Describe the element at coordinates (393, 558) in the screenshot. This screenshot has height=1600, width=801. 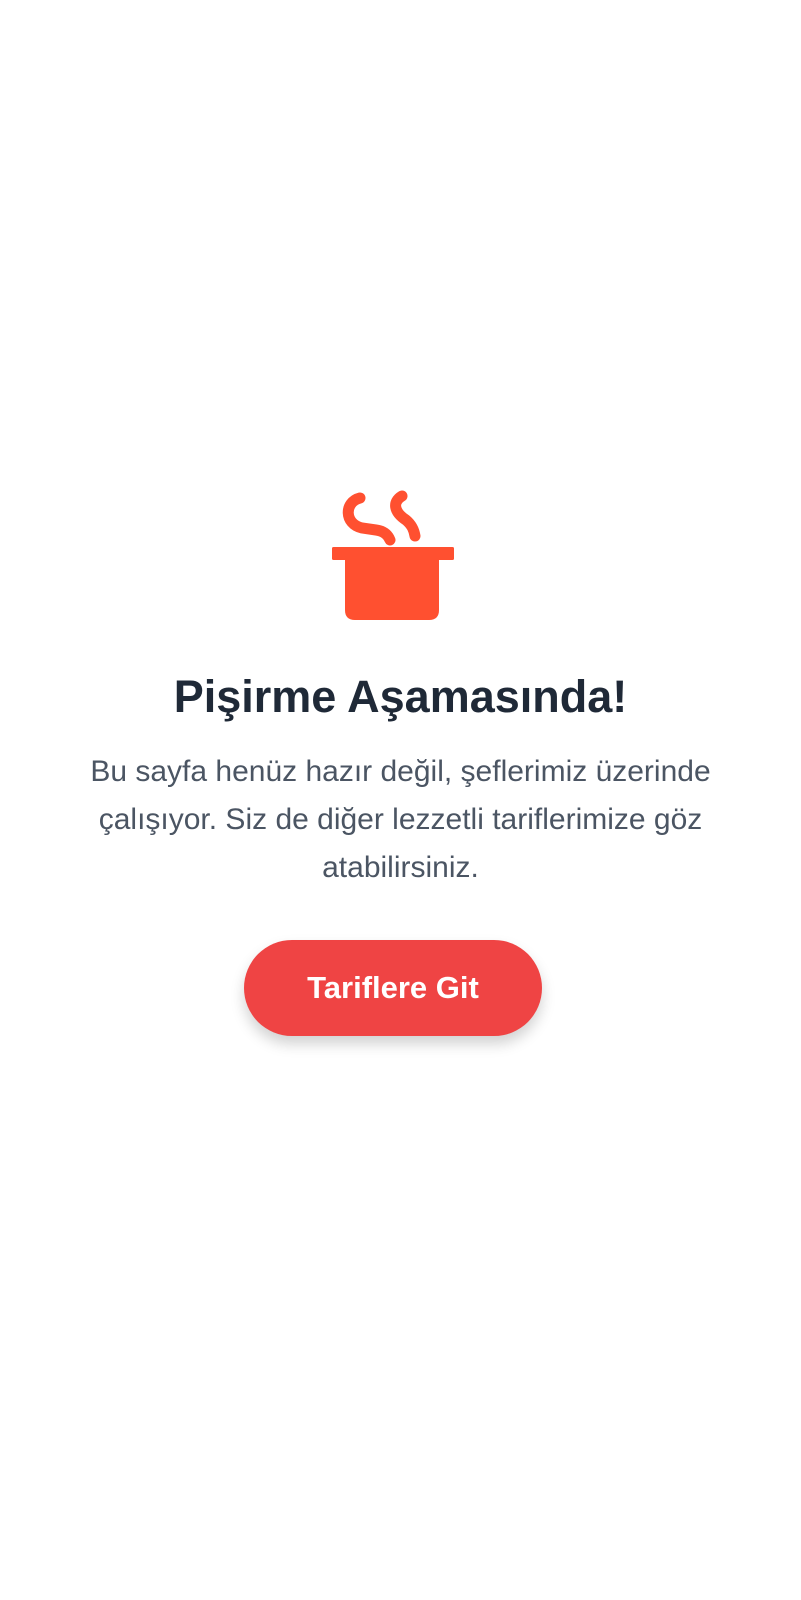
I see `cooking-pot-icon` at that location.